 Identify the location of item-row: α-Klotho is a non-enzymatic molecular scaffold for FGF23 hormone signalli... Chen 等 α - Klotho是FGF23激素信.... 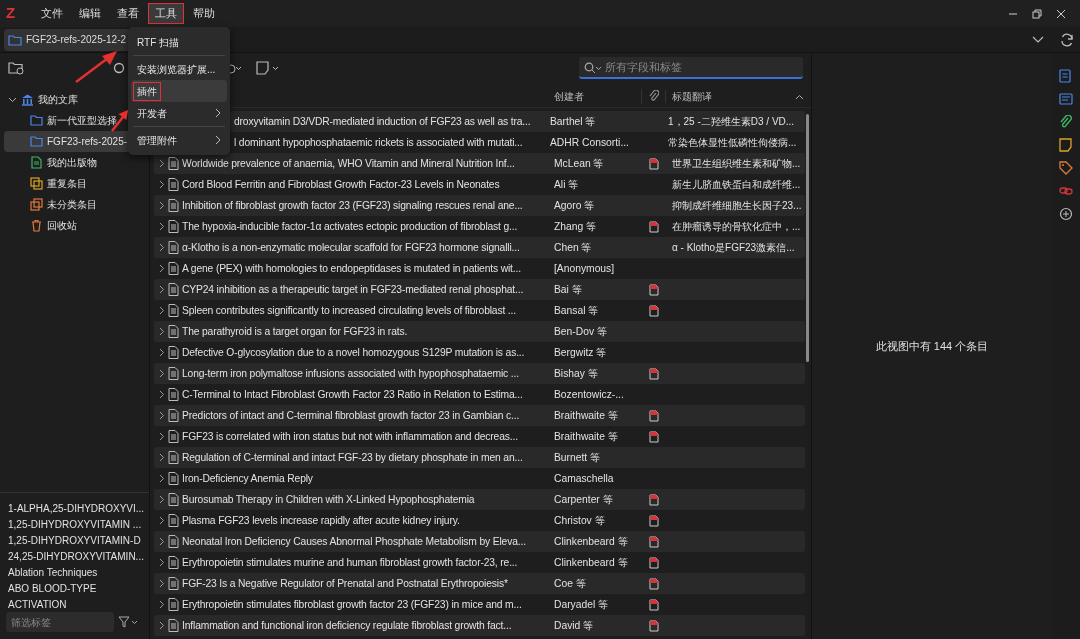
(479, 247).